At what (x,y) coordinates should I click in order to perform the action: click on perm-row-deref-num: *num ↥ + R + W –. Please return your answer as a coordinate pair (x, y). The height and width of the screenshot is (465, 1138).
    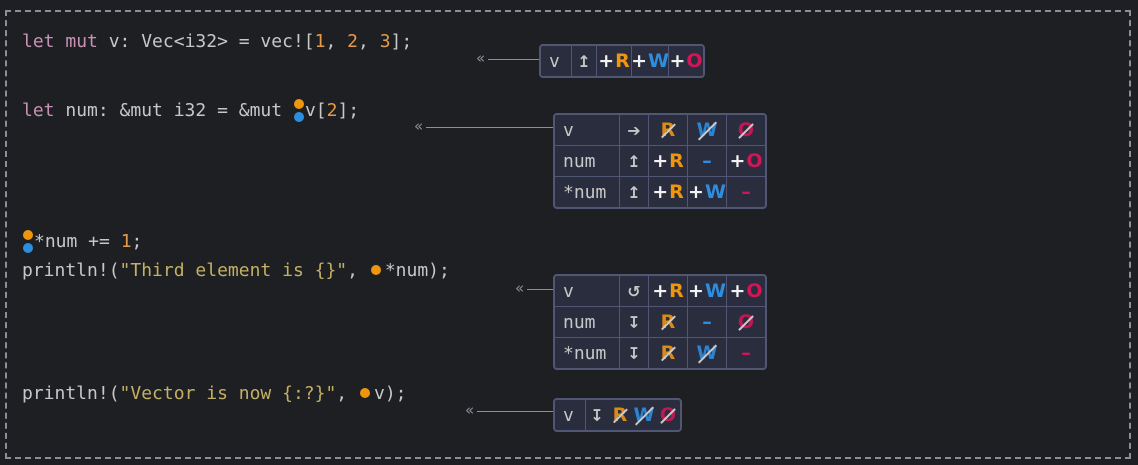
    Looking at the image, I should click on (660, 191).